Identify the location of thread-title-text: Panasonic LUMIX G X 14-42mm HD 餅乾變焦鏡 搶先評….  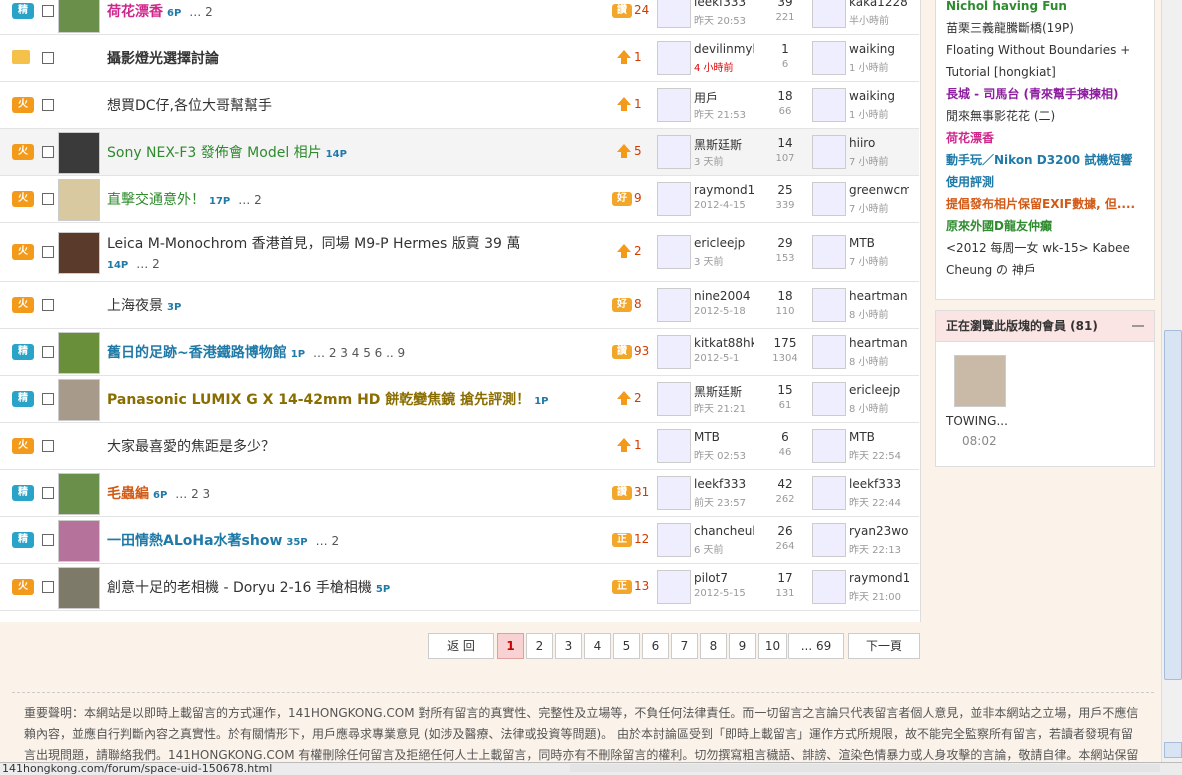
(318, 400).